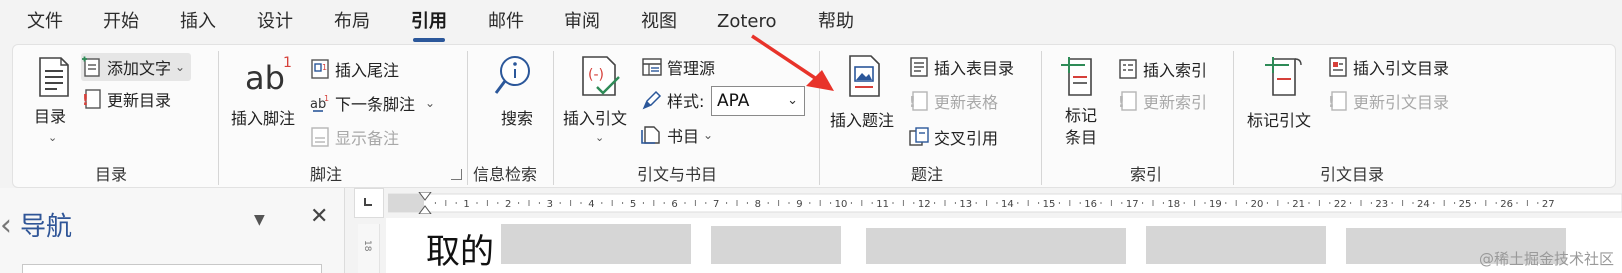 The width and height of the screenshot is (1622, 273). I want to click on tab-references: 引用, so click(429, 25).